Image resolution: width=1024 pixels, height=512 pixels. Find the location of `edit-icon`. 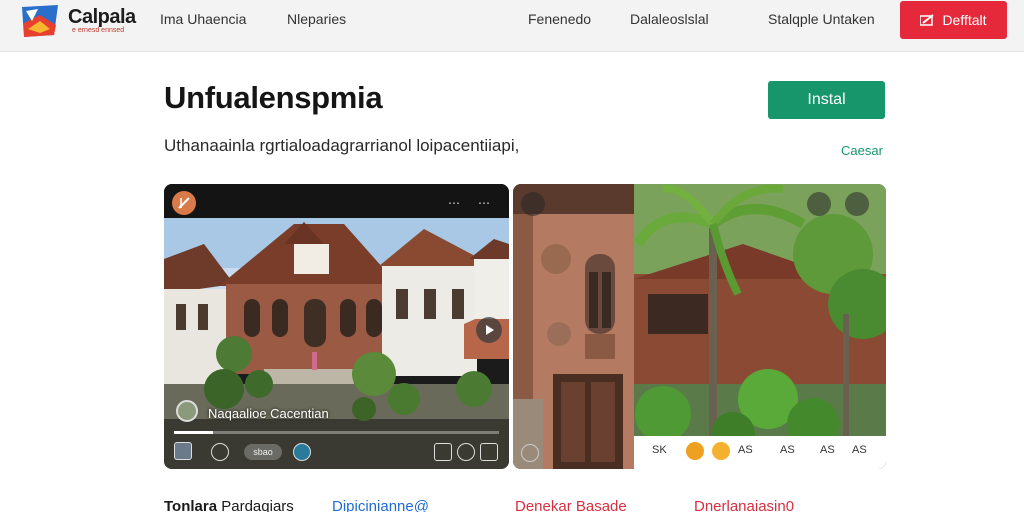

edit-icon is located at coordinates (927, 20).